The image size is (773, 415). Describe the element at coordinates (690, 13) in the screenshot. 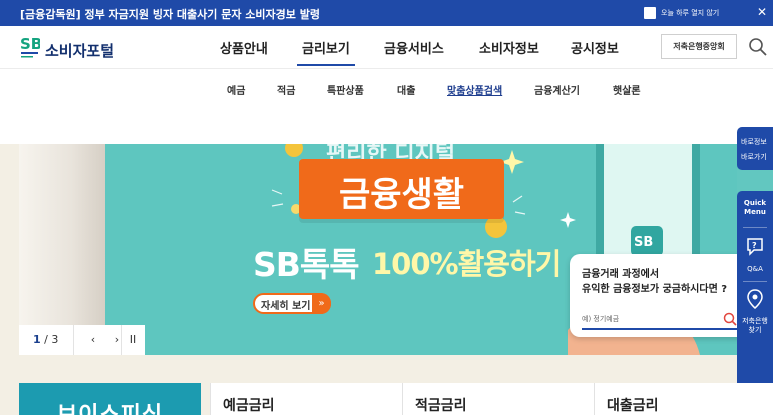

I see `dismiss-today-label: 오늘 하루 열지 않기` at that location.